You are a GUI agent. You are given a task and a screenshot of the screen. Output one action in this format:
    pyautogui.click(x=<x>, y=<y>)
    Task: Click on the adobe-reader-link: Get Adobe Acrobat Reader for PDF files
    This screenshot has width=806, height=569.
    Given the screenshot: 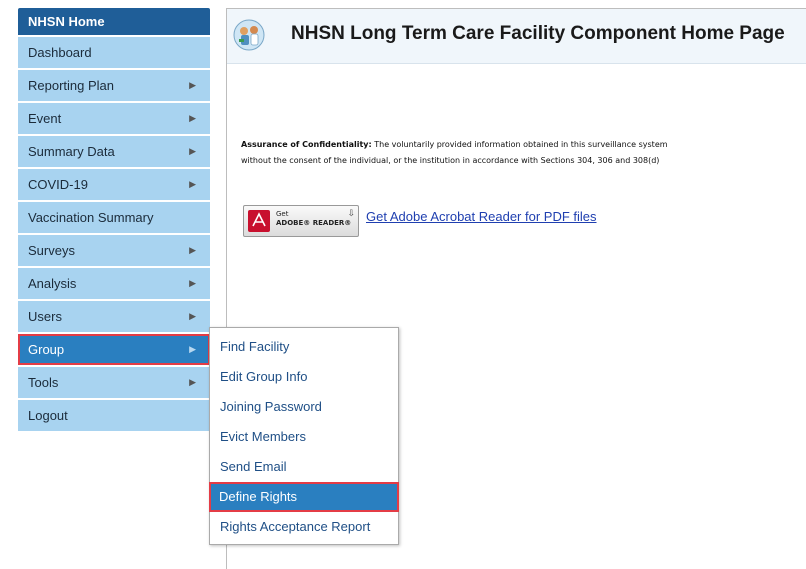 What is the action you would take?
    pyautogui.click(x=481, y=216)
    